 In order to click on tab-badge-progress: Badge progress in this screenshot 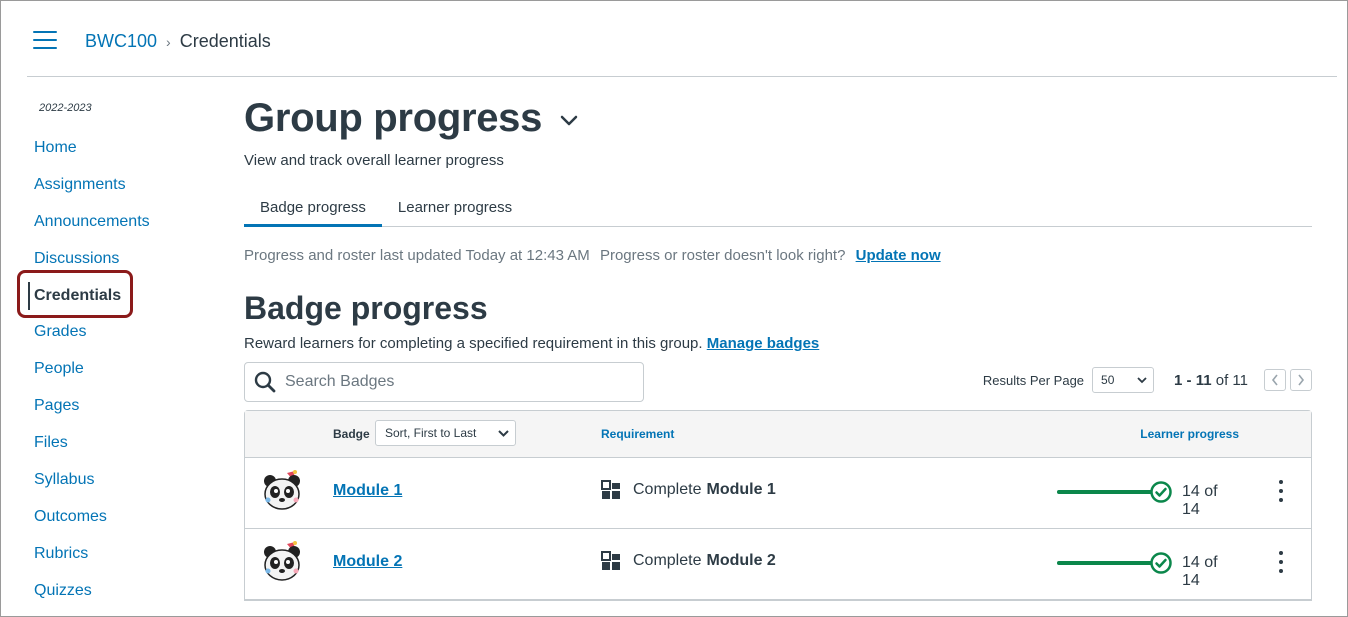, I will do `click(313, 209)`.